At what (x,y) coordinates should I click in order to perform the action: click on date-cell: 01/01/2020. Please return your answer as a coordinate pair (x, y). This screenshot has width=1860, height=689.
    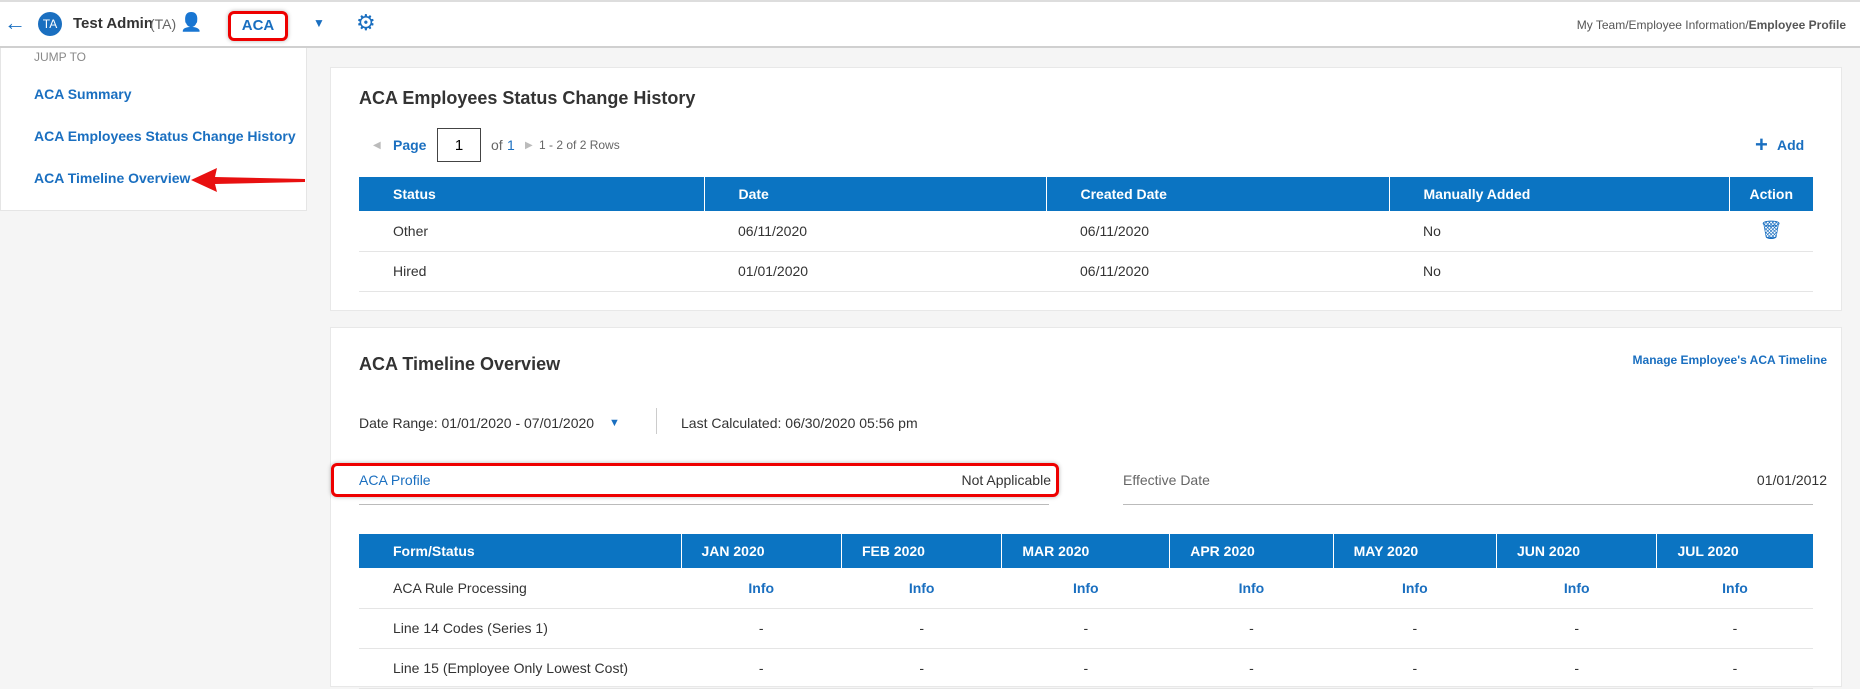
    Looking at the image, I should click on (875, 271).